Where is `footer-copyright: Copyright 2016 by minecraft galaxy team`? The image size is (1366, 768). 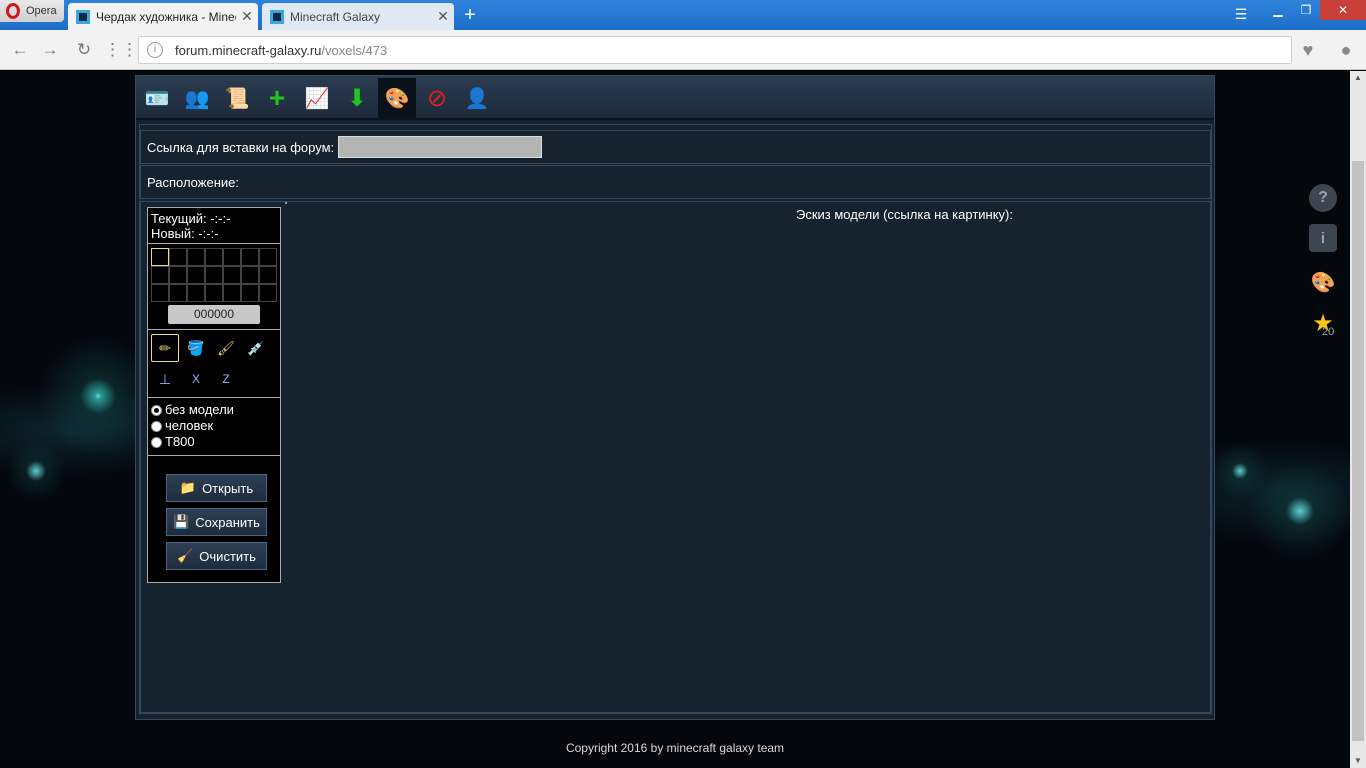 footer-copyright: Copyright 2016 by minecraft galaxy team is located at coordinates (675, 748).